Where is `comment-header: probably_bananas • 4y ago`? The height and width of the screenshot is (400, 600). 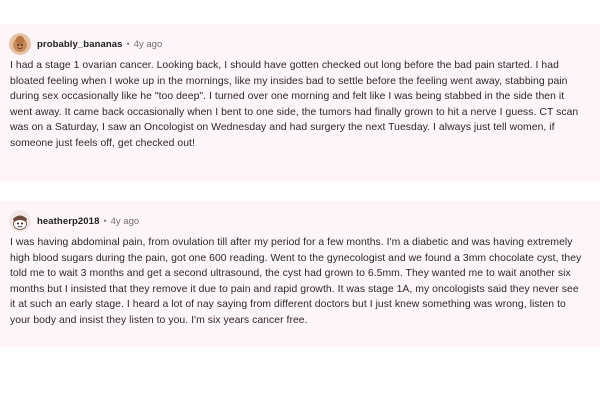
comment-header: probably_bananas • 4y ago is located at coordinates (85, 44).